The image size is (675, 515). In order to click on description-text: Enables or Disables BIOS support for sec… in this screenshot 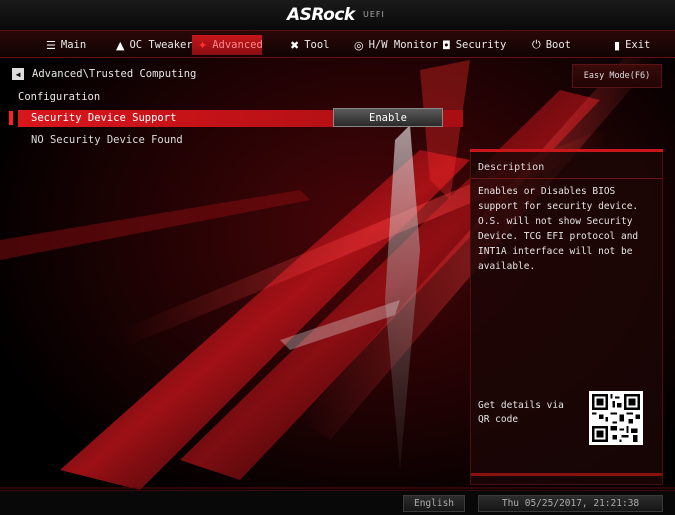, I will do `click(558, 229)`.